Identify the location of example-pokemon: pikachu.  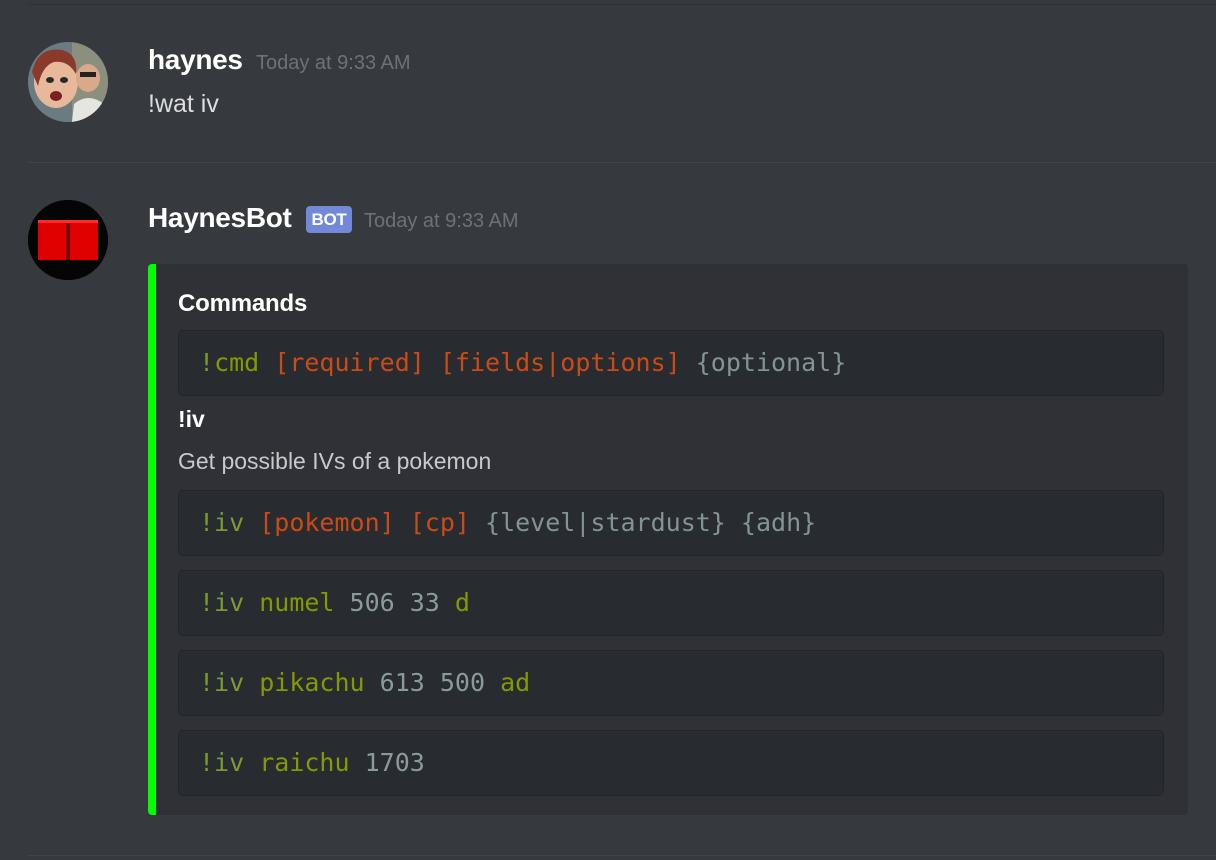
(312, 682).